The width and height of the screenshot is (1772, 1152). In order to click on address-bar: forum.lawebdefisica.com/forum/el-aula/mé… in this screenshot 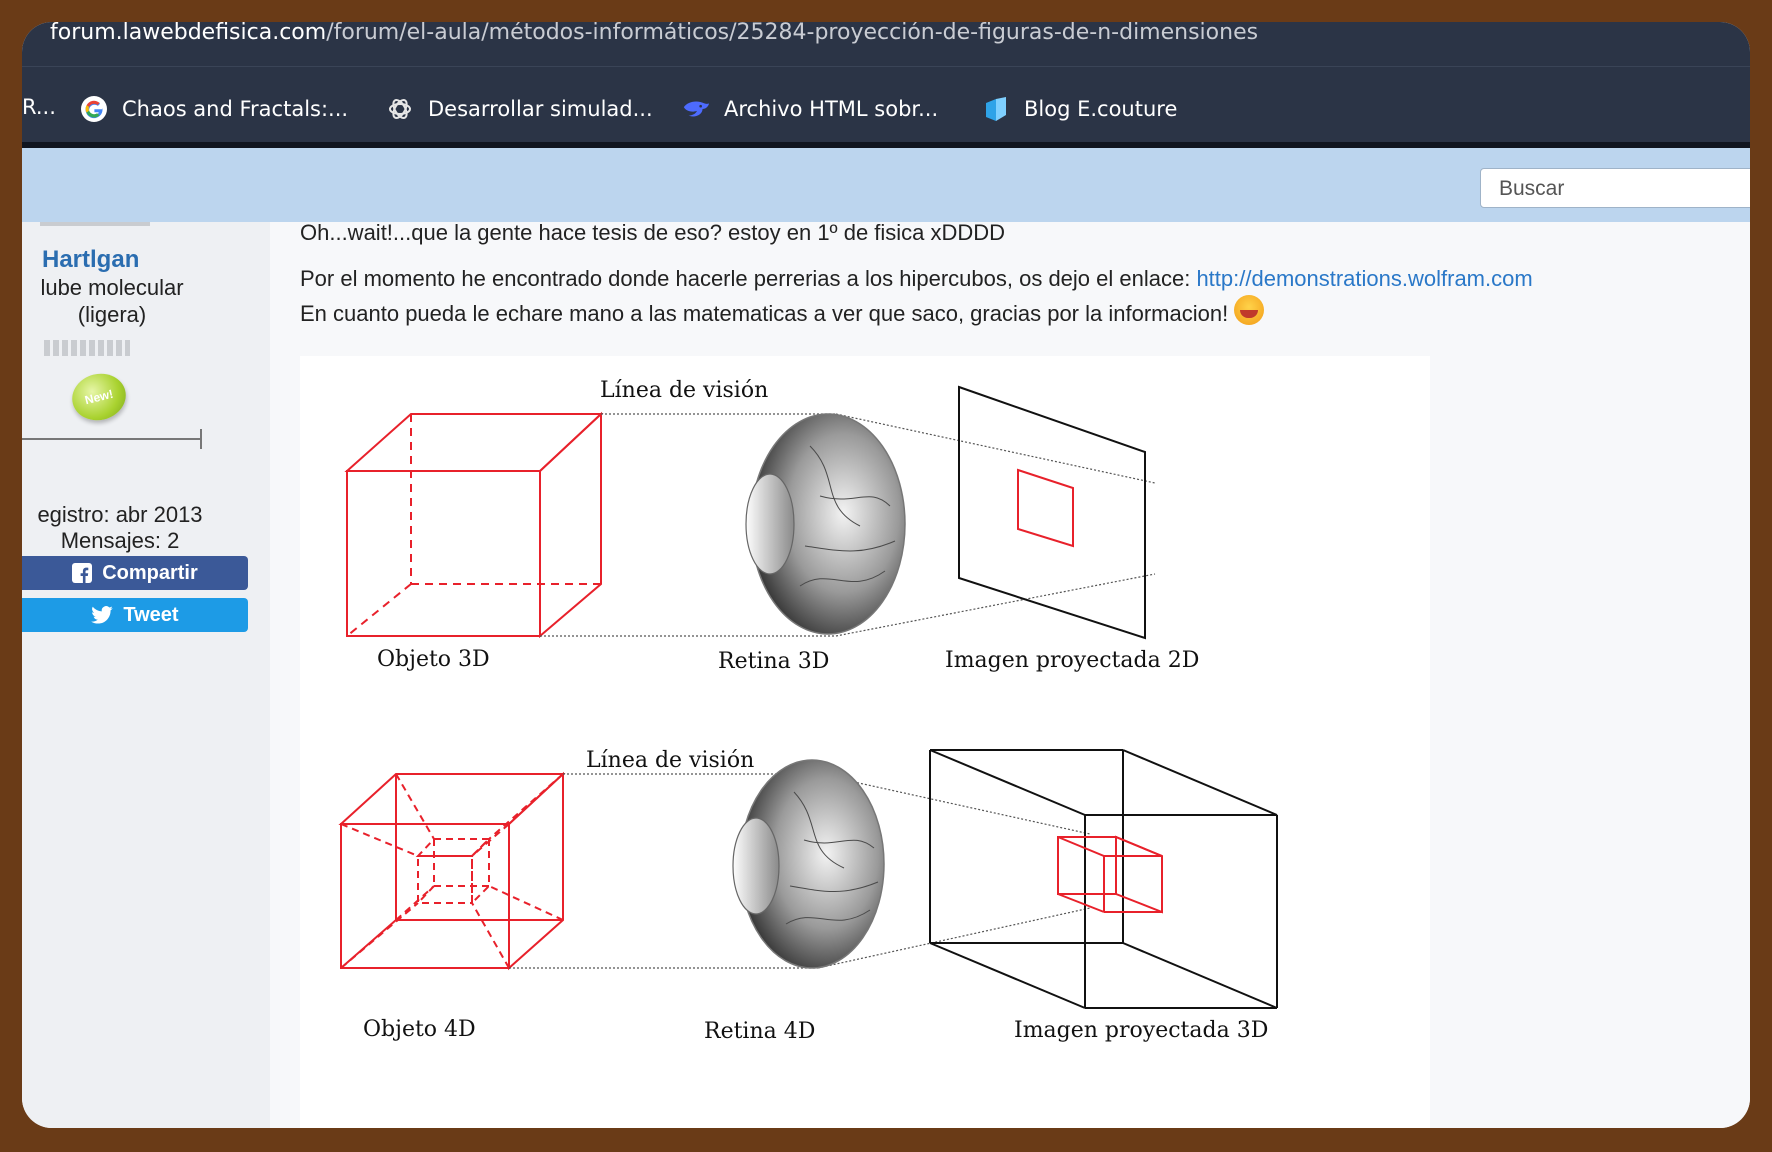, I will do `click(886, 44)`.